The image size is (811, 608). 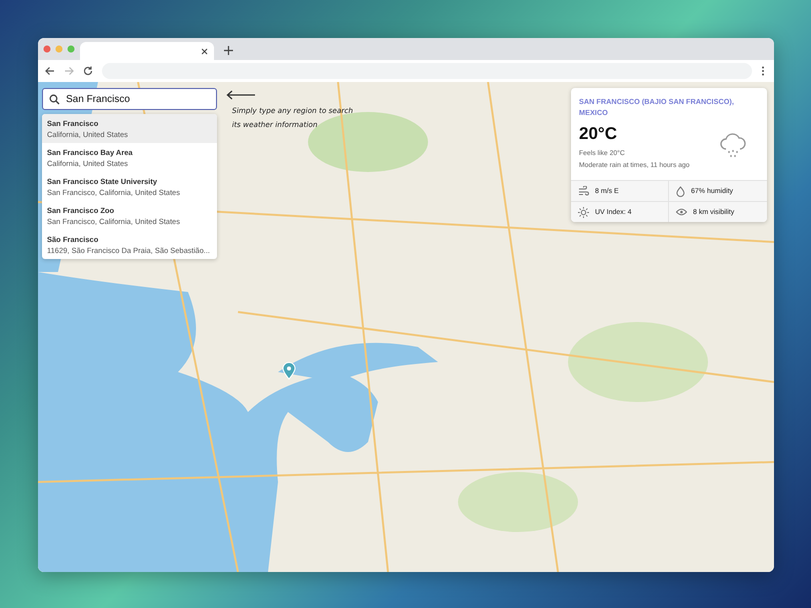 I want to click on eye-icon, so click(x=681, y=212).